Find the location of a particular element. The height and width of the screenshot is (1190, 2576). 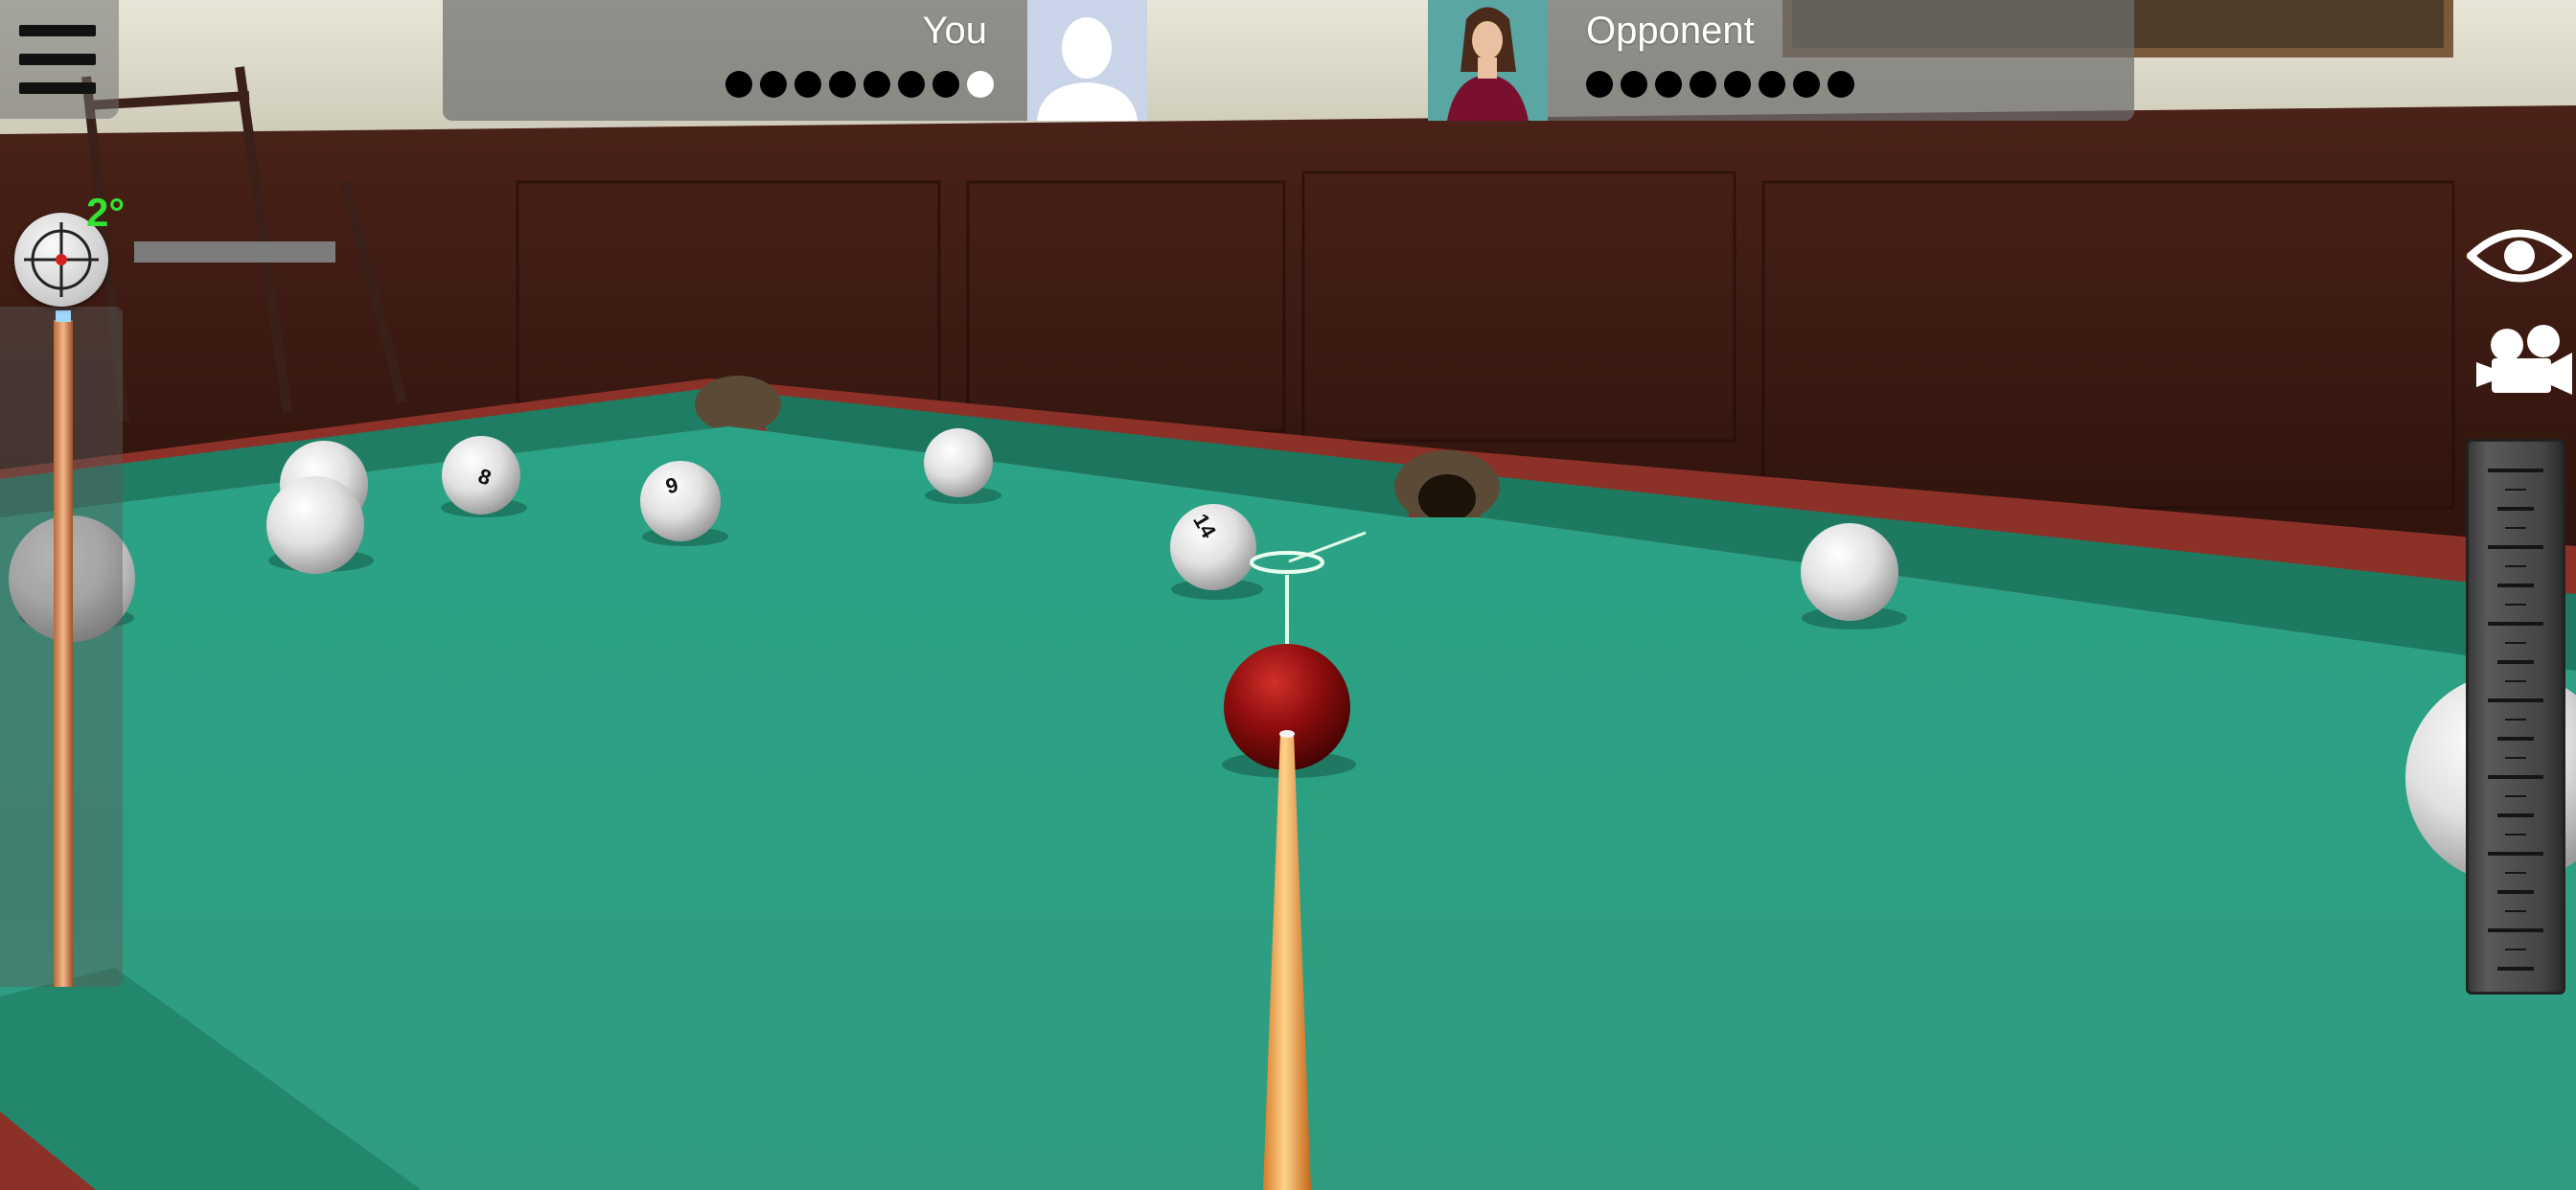

ball-counter-opponent is located at coordinates (1720, 85).